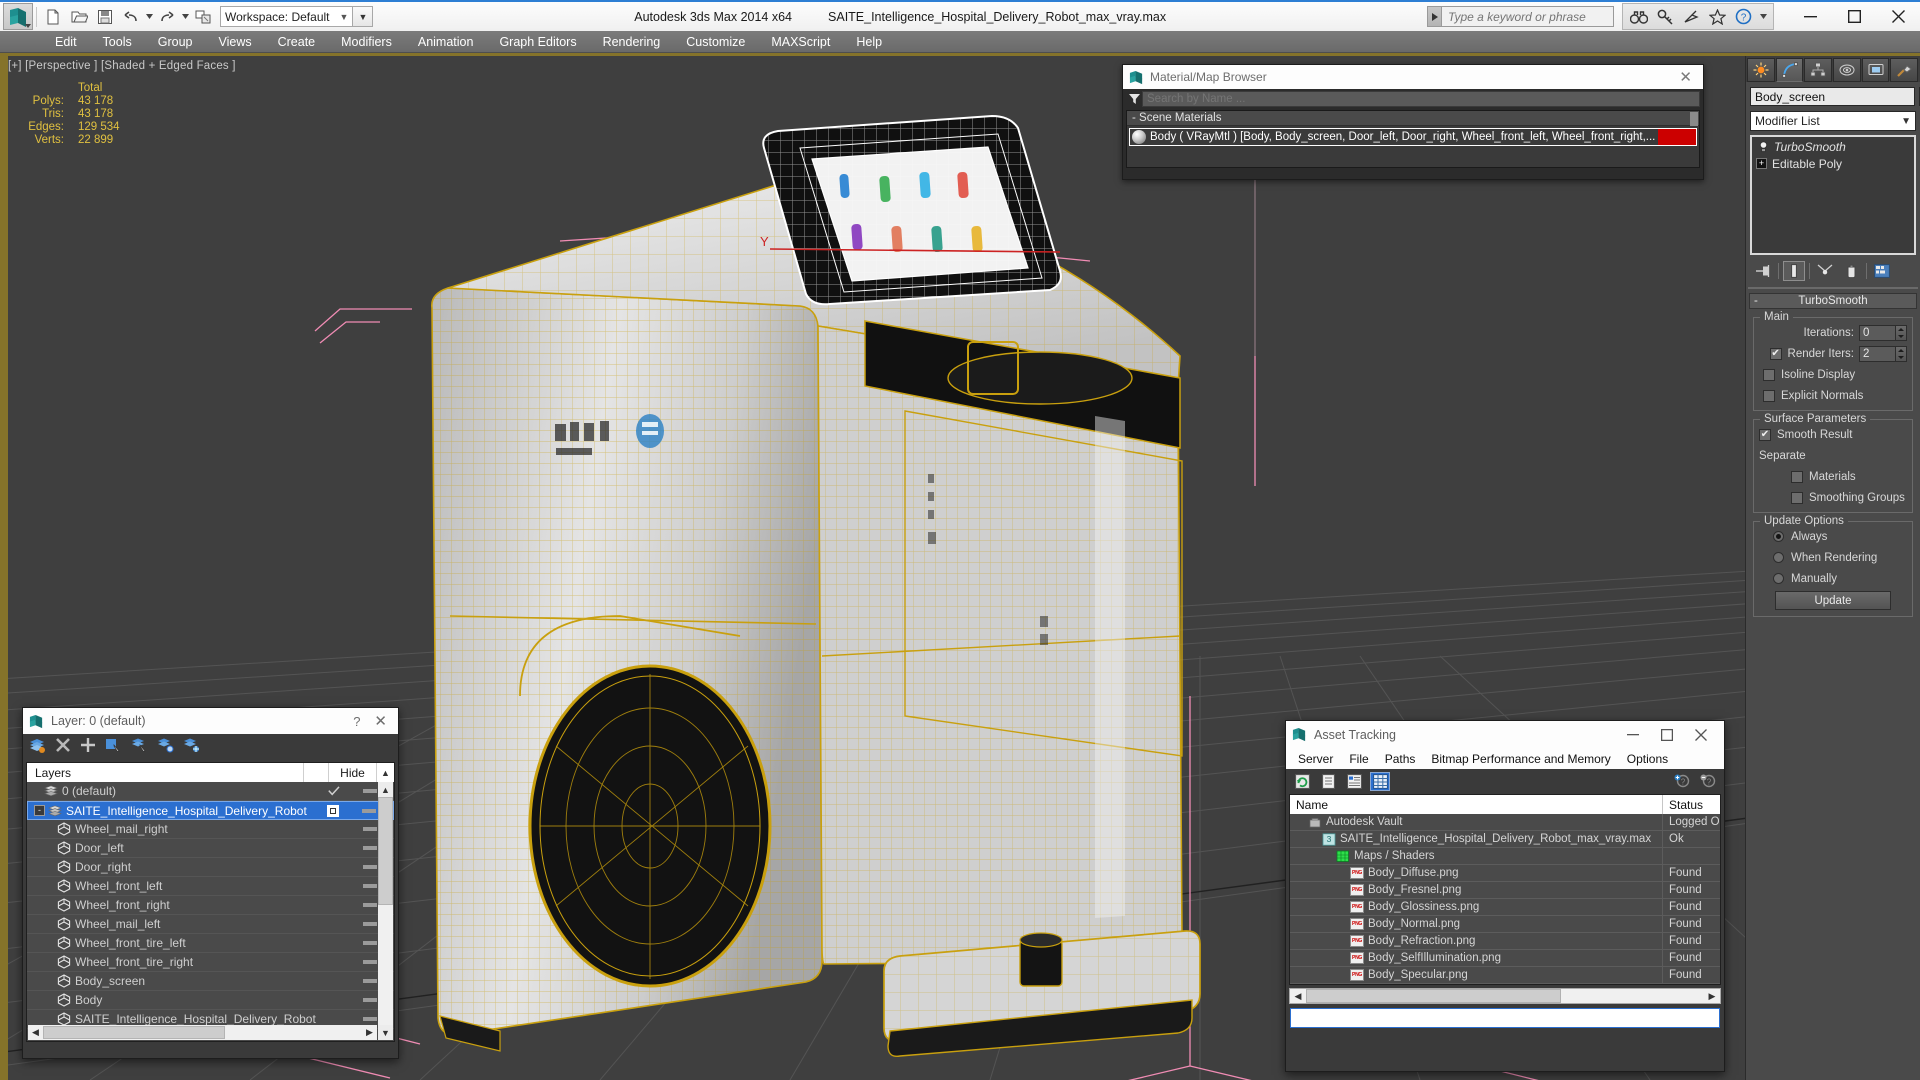  Describe the element at coordinates (167, 17) in the screenshot. I see `redo-icon` at that location.